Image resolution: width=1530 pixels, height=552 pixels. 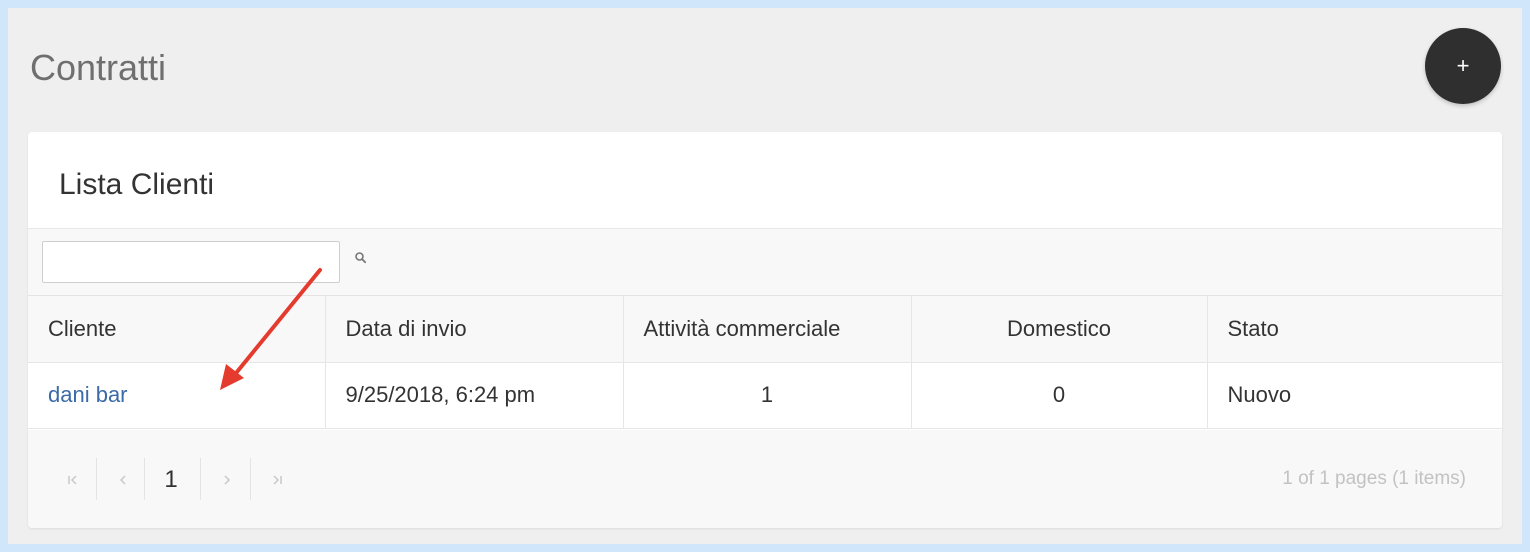 I want to click on next-page-button, so click(x=227, y=480).